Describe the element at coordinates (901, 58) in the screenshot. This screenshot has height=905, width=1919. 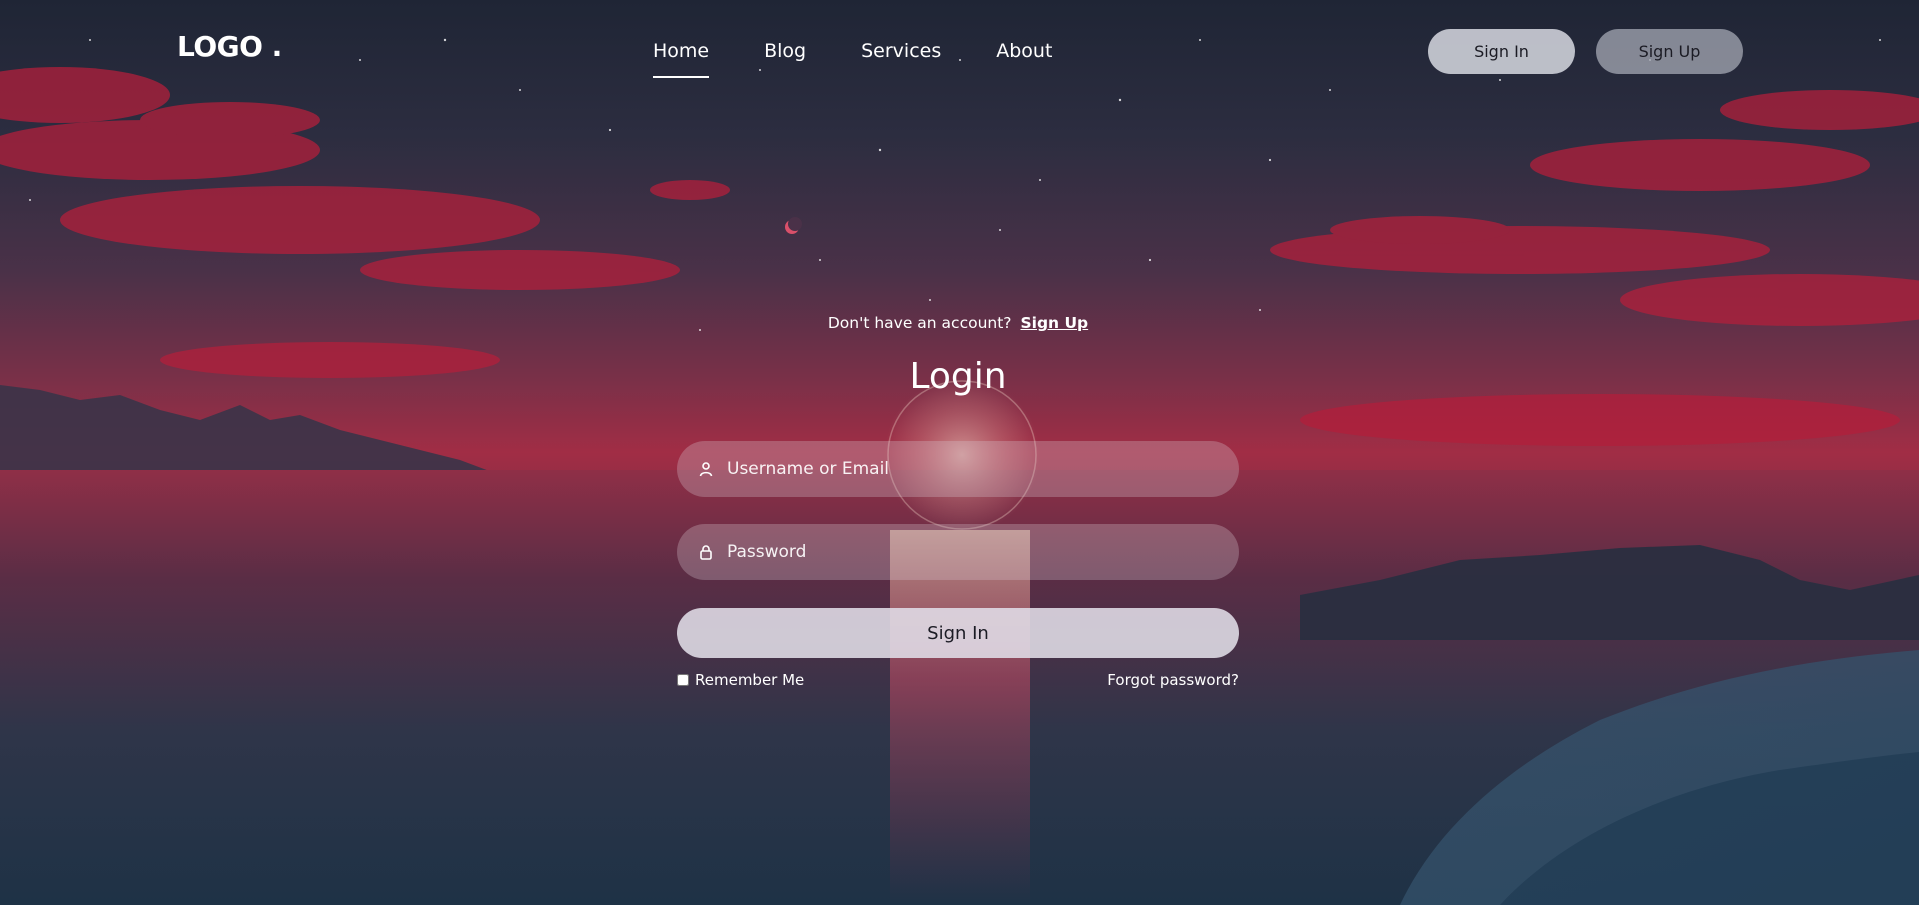
I see `nav-link-services: Services` at that location.